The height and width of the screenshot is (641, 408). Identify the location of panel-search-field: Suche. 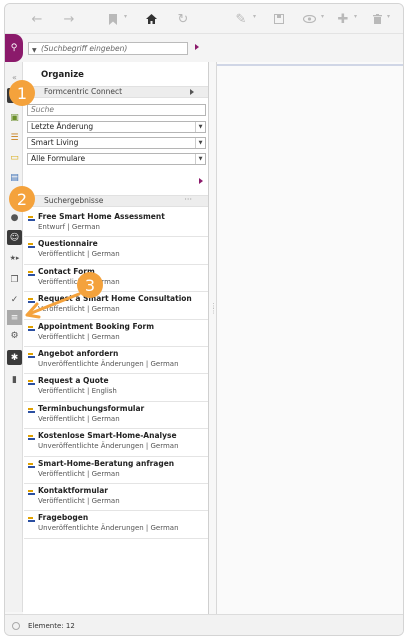
(116, 110).